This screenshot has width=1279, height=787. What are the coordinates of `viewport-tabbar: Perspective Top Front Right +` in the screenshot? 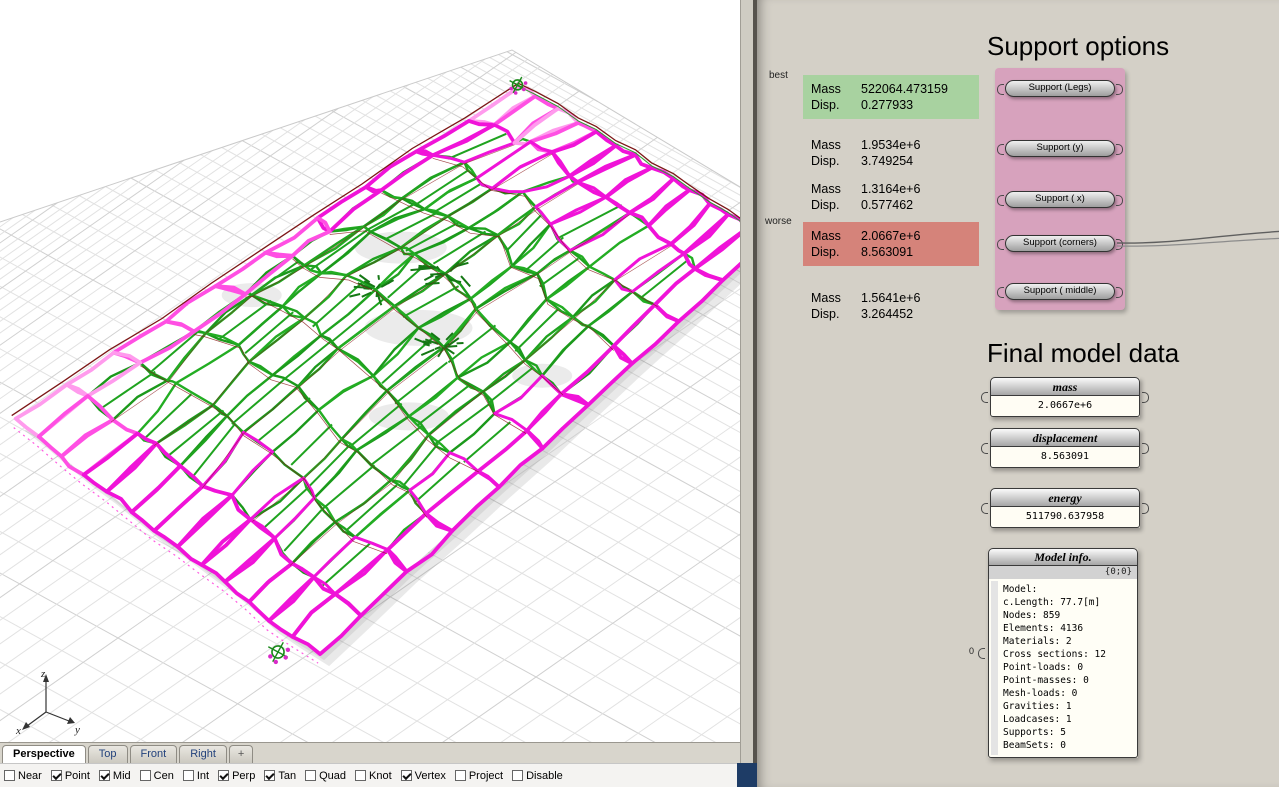 It's located at (370, 752).